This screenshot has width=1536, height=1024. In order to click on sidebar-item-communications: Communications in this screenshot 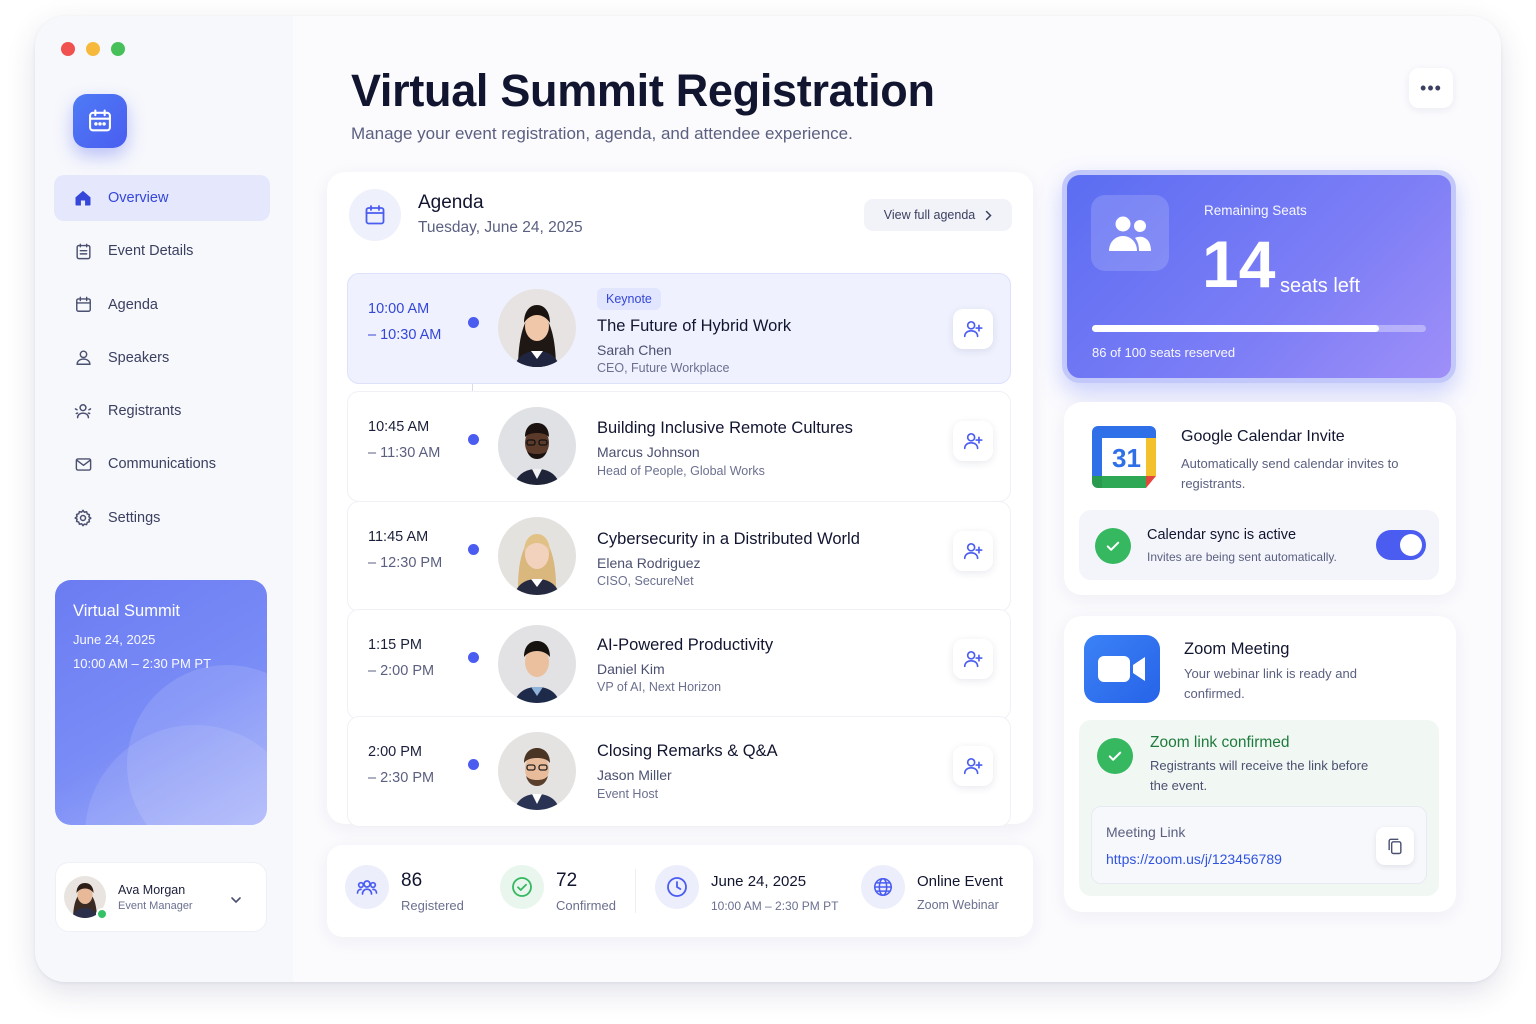, I will do `click(162, 464)`.